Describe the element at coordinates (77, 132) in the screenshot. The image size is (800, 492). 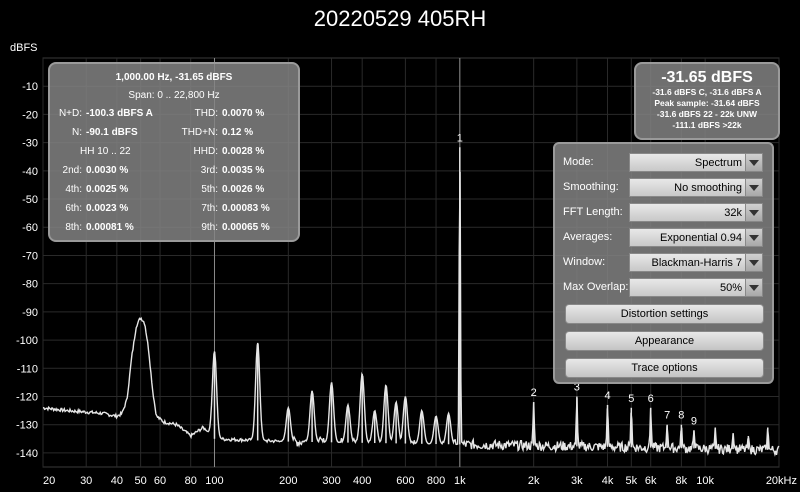
I see `stat-label: N:` at that location.